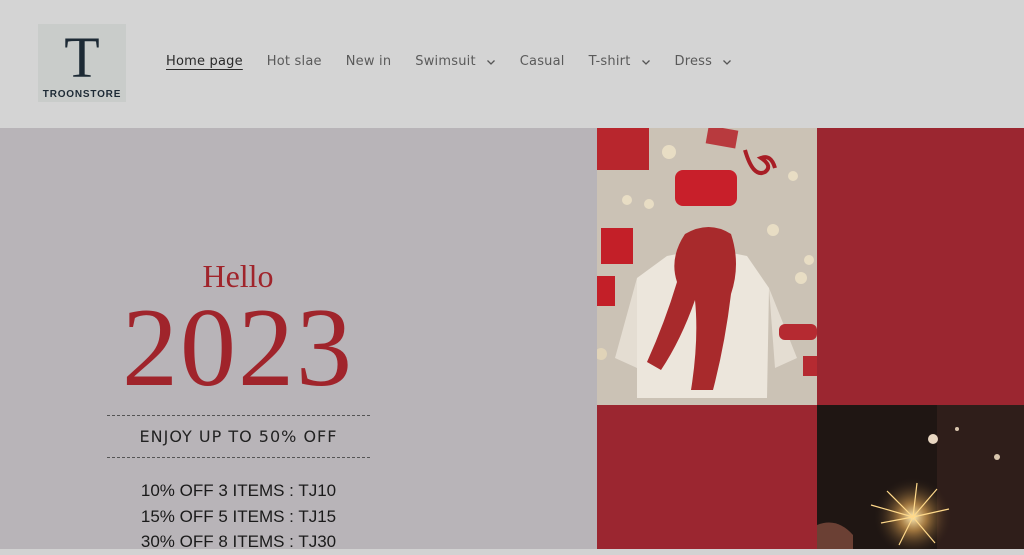 This screenshot has height=555, width=1024. I want to click on nav-item-home-page: Home page, so click(204, 61).